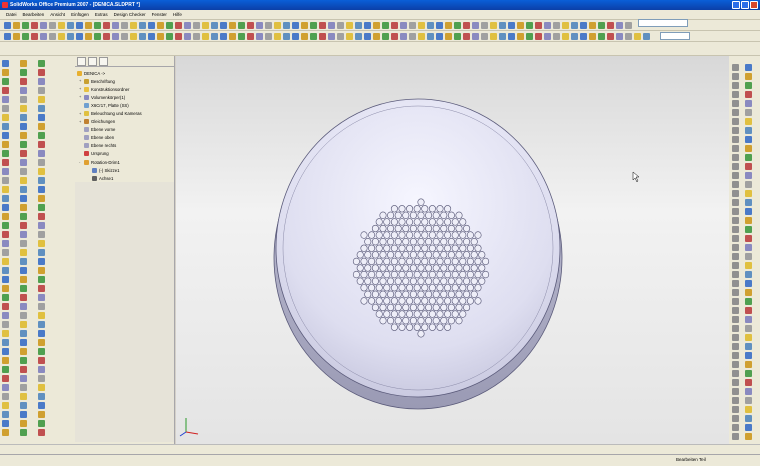 The width and height of the screenshot is (760, 466). What do you see at coordinates (34, 14) in the screenshot?
I see `menu-item: Bearbeiten` at bounding box center [34, 14].